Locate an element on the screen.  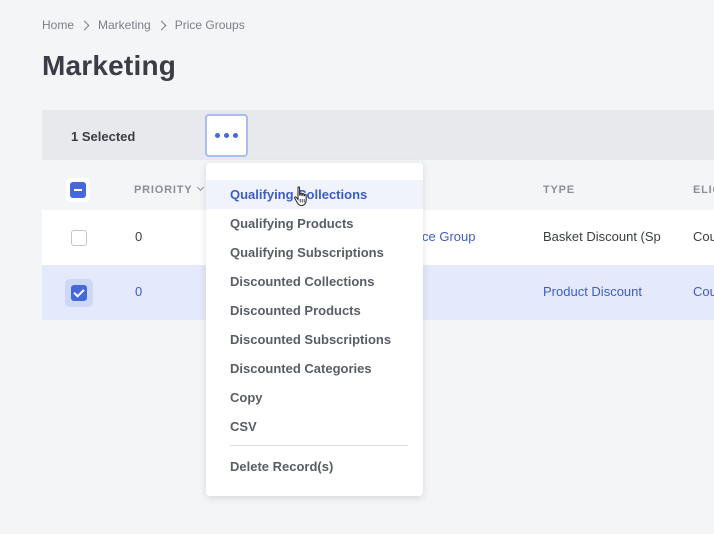
column-header-eligibility: ELIG is located at coordinates (703, 190).